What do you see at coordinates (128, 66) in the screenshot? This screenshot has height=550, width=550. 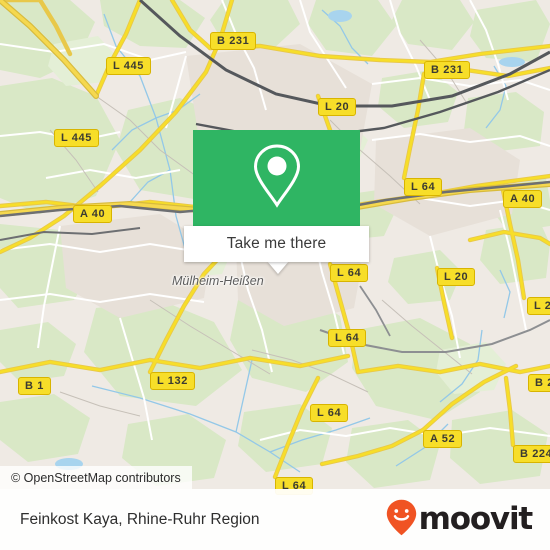 I see `road-shield-l445-upper: L 445` at bounding box center [128, 66].